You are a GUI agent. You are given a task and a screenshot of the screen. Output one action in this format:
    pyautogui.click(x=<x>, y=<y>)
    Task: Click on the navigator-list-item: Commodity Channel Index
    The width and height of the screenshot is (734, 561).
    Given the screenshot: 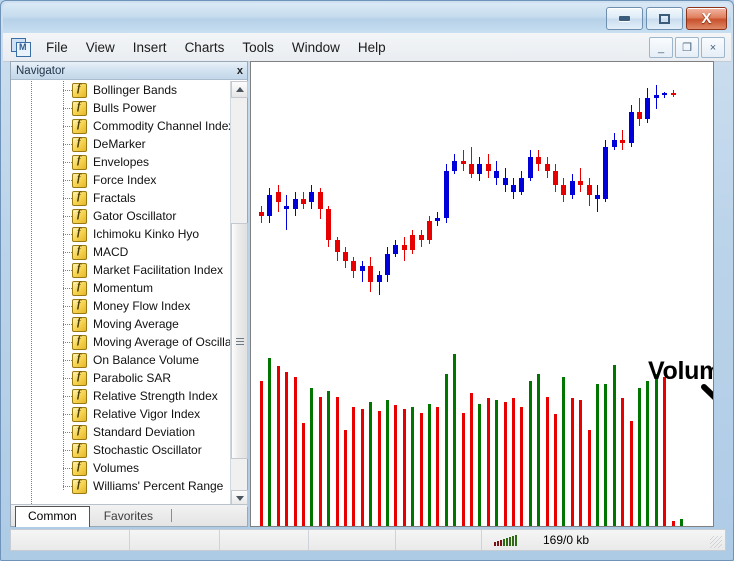 What is the action you would take?
    pyautogui.click(x=122, y=126)
    